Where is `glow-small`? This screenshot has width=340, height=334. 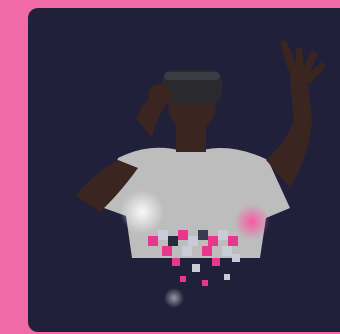
glow-small is located at coordinates (174, 298).